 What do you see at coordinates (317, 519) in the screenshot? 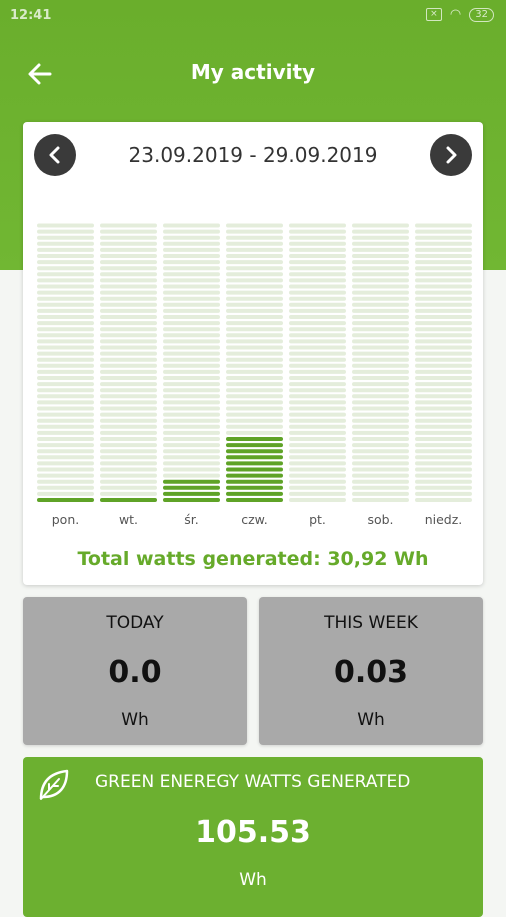
I see `day-label: pt.` at bounding box center [317, 519].